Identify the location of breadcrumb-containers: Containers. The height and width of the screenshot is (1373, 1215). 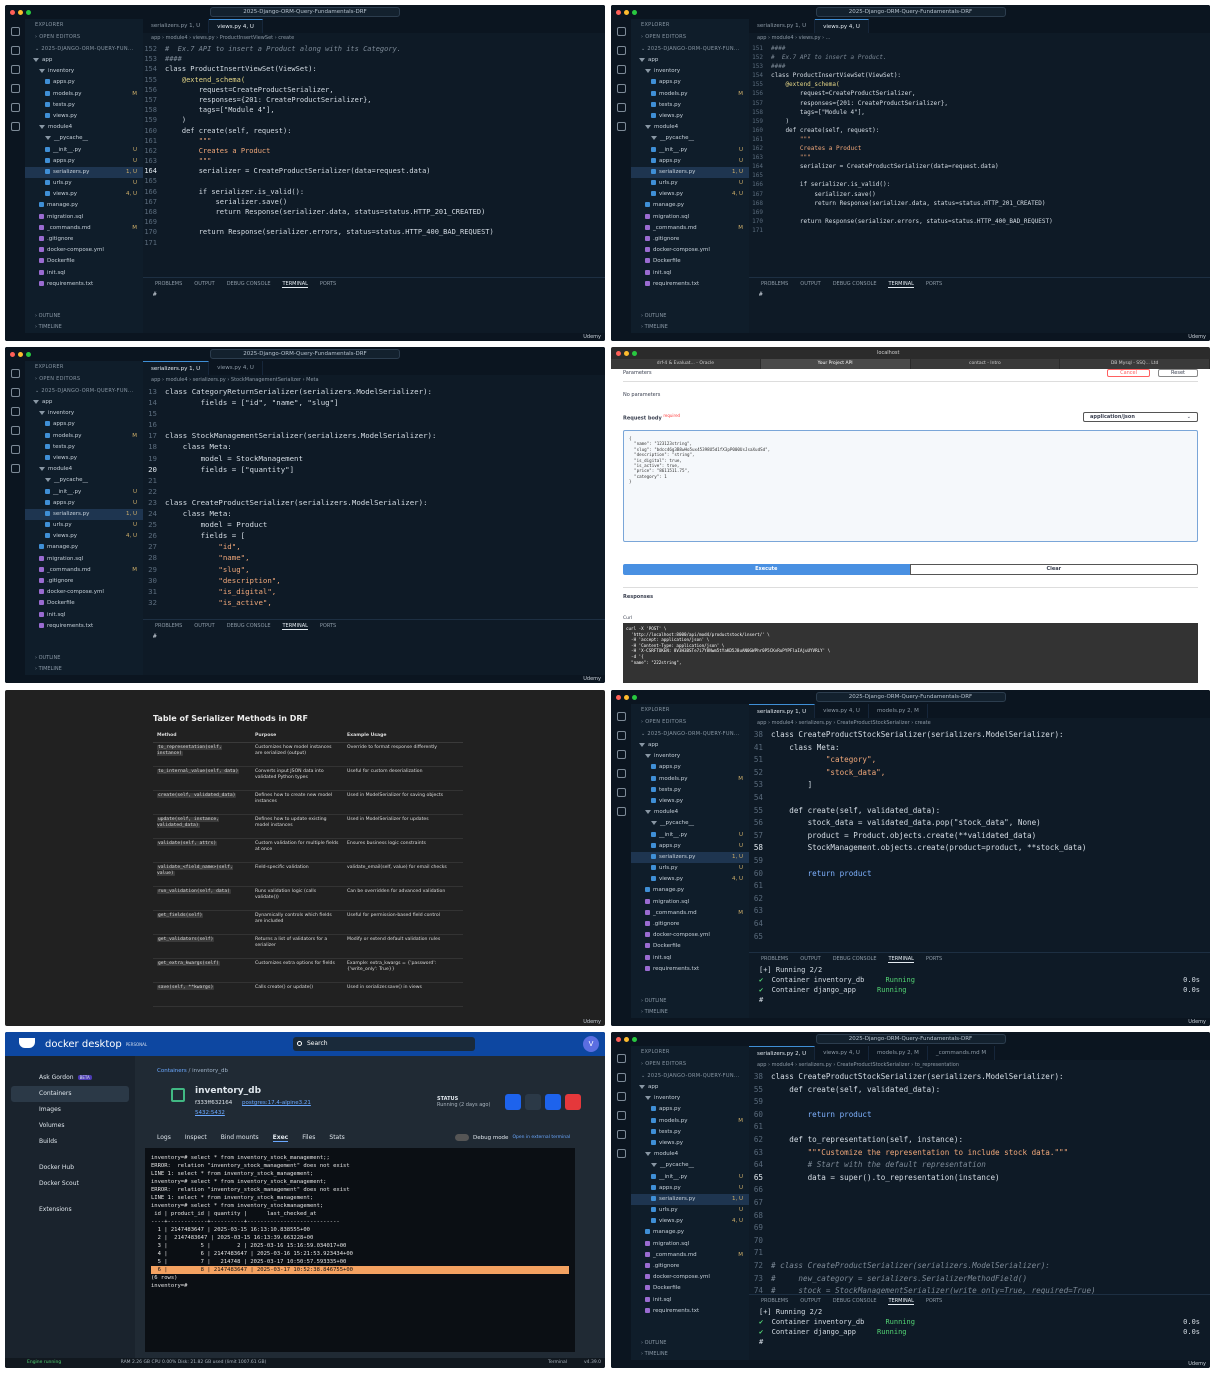
(172, 1071).